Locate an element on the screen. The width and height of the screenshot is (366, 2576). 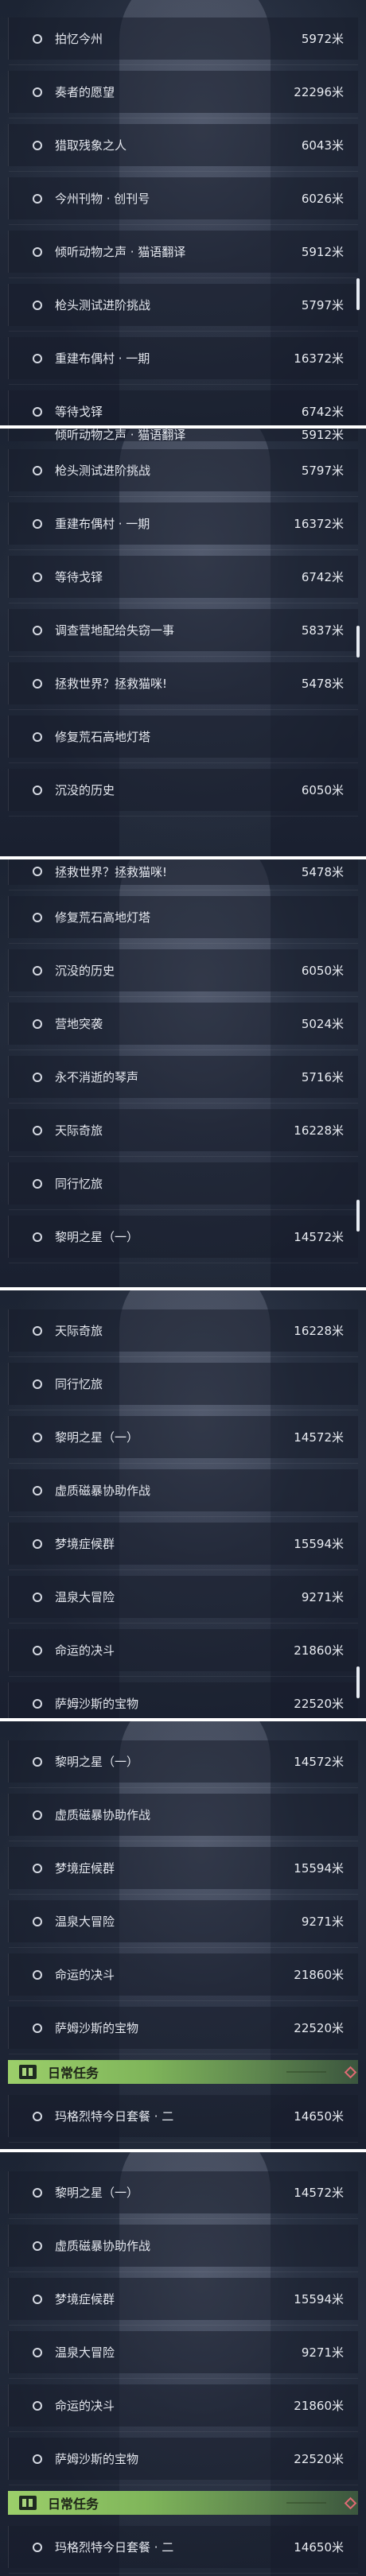
quest-distance: 5912米 is located at coordinates (322, 252).